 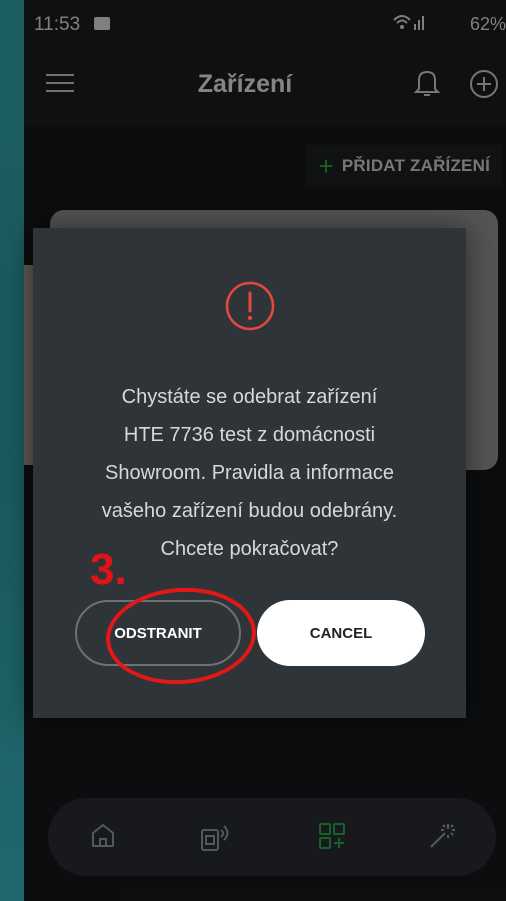 I want to click on home-icon, so click(x=103, y=837).